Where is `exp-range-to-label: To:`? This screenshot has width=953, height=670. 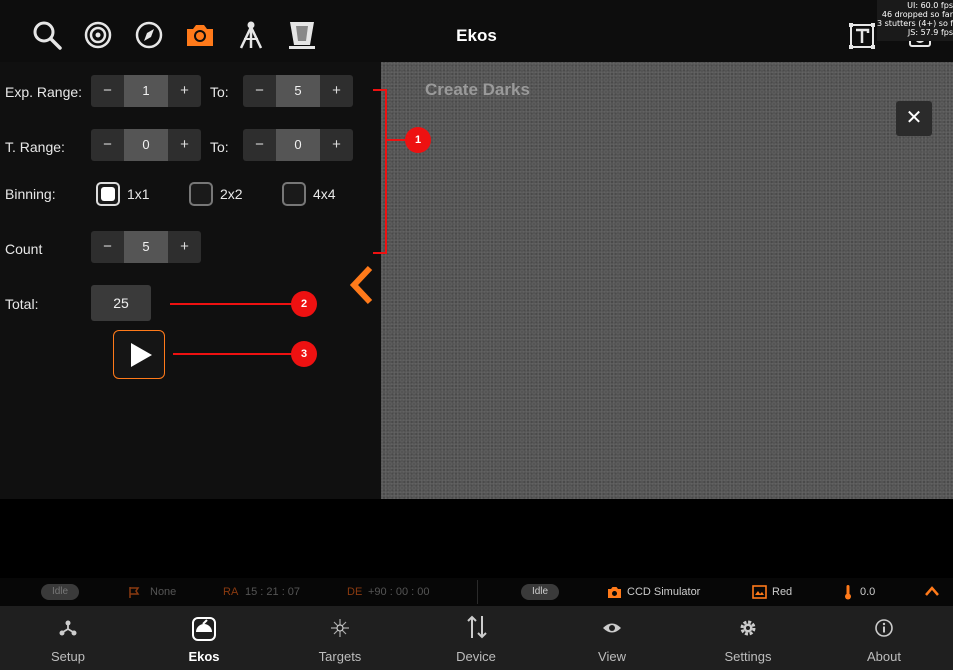 exp-range-to-label: To: is located at coordinates (219, 92).